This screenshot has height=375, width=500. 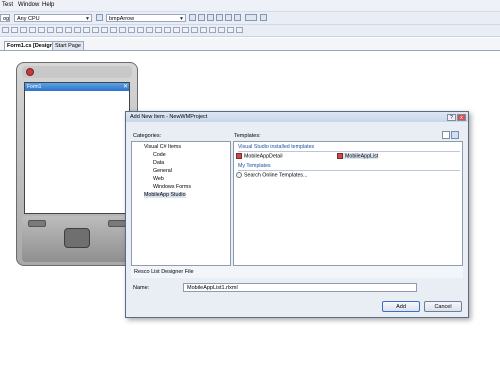 I want to click on tab-start-page: Start Page, so click(x=68, y=45).